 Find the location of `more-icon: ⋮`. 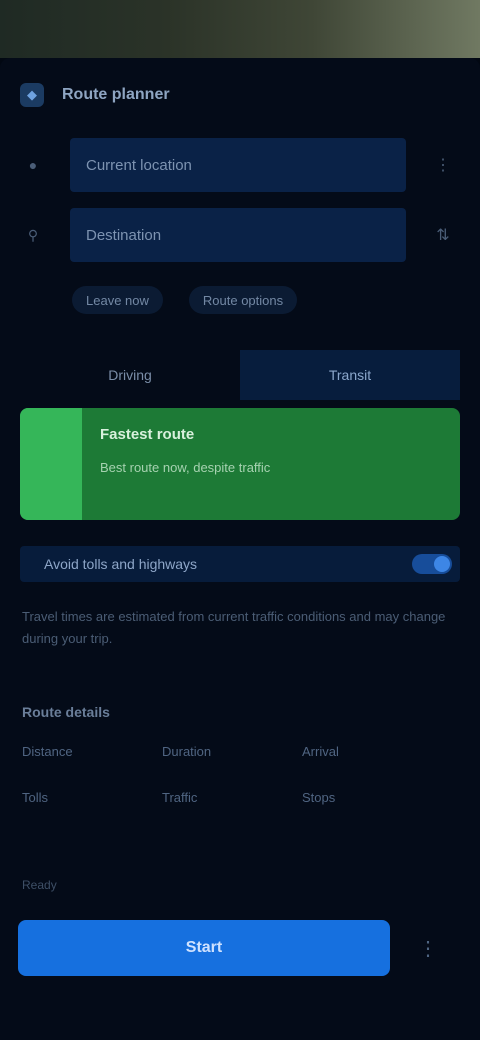

more-icon: ⋮ is located at coordinates (428, 948).